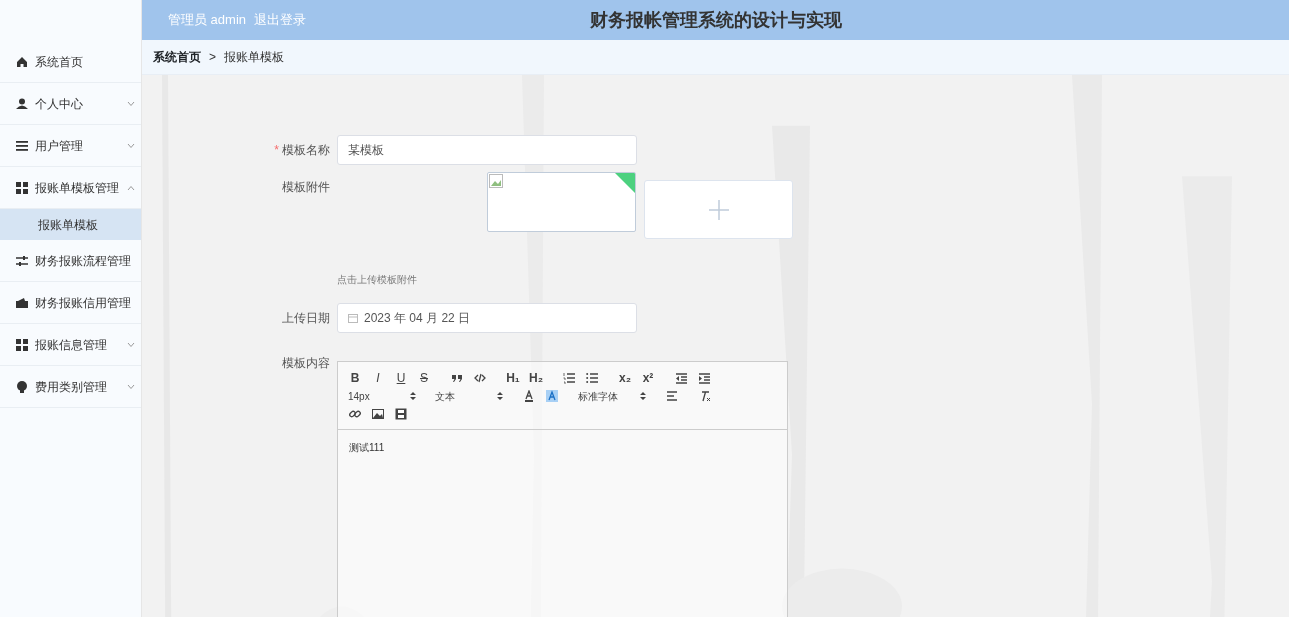  What do you see at coordinates (513, 378) in the screenshot?
I see `format-button: H₁` at bounding box center [513, 378].